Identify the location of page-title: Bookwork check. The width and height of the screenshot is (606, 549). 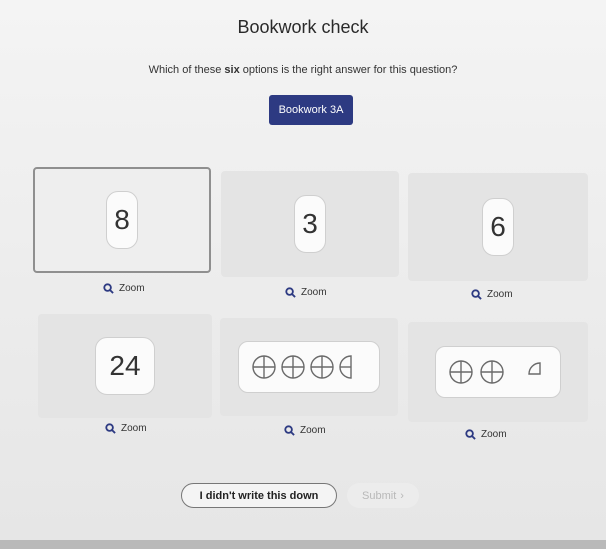
(303, 27).